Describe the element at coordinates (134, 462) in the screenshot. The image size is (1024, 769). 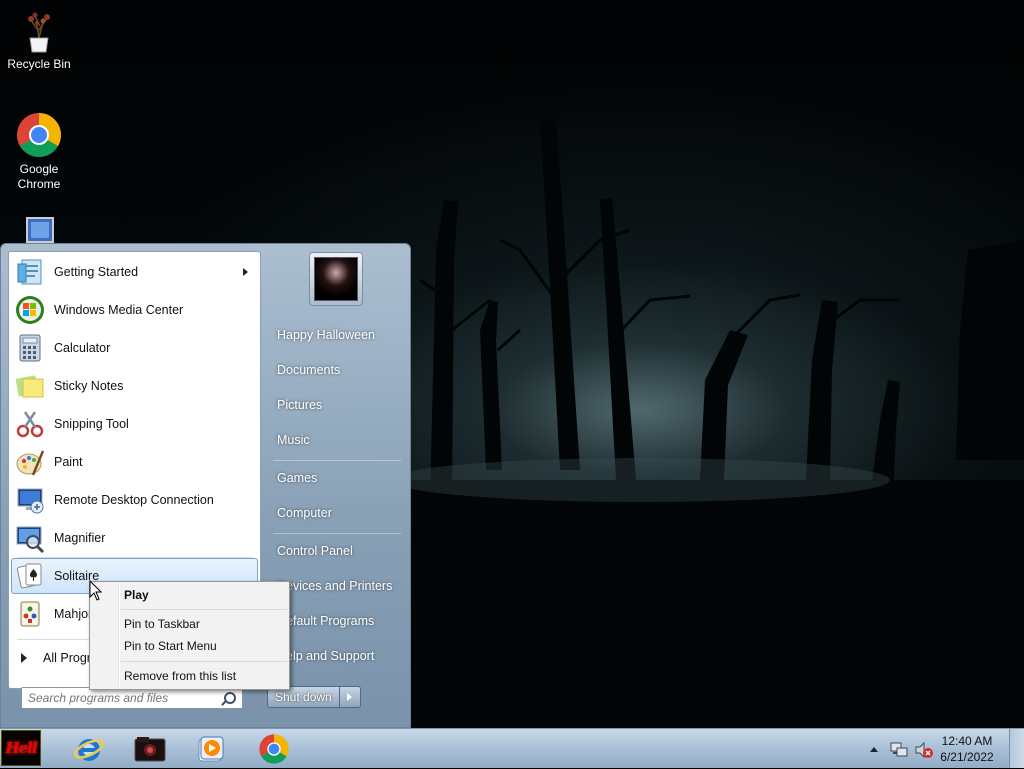
I see `program-paint: Paint` at that location.